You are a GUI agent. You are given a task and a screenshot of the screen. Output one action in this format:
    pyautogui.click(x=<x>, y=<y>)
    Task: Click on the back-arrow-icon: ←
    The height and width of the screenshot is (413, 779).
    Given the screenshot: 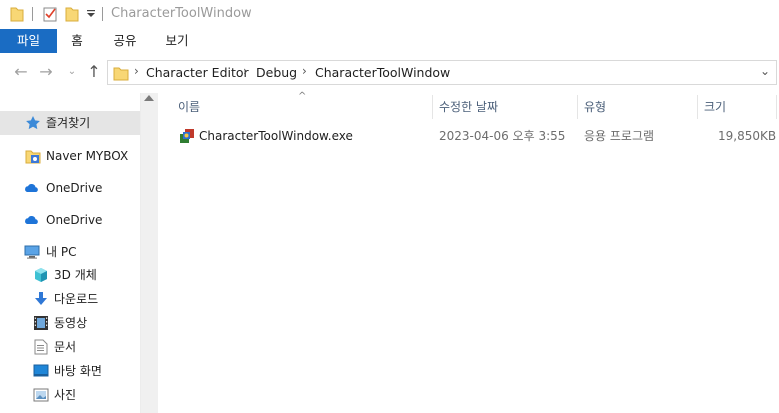 What is the action you would take?
    pyautogui.click(x=21, y=72)
    